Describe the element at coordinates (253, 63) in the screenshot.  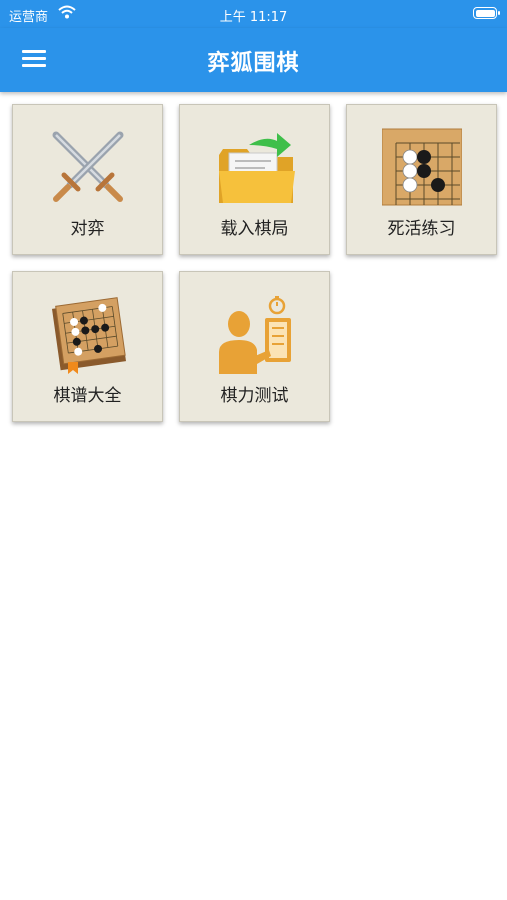
I see `page-title: 弈狐围棋` at that location.